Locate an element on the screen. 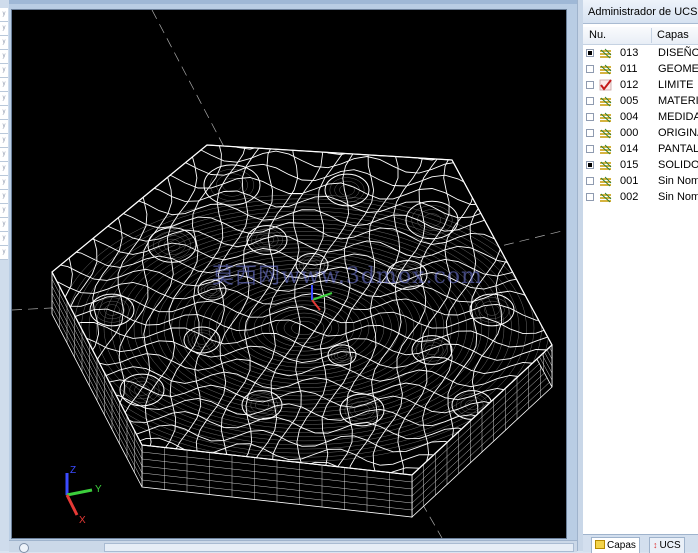 The image size is (698, 553). active-check-icon is located at coordinates (606, 85).